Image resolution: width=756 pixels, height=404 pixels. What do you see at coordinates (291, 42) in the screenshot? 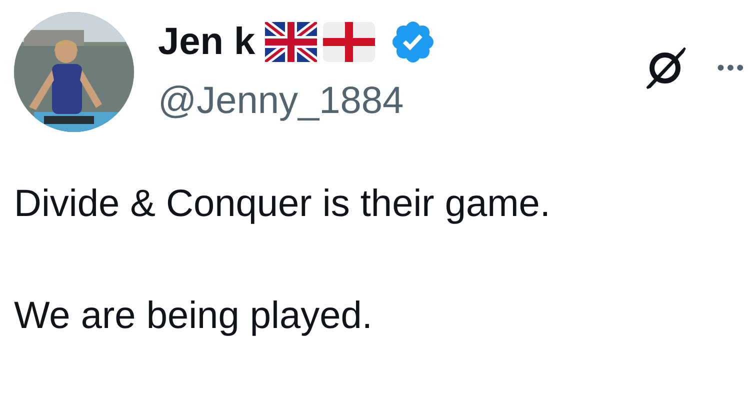
I see `union-flag-icon` at bounding box center [291, 42].